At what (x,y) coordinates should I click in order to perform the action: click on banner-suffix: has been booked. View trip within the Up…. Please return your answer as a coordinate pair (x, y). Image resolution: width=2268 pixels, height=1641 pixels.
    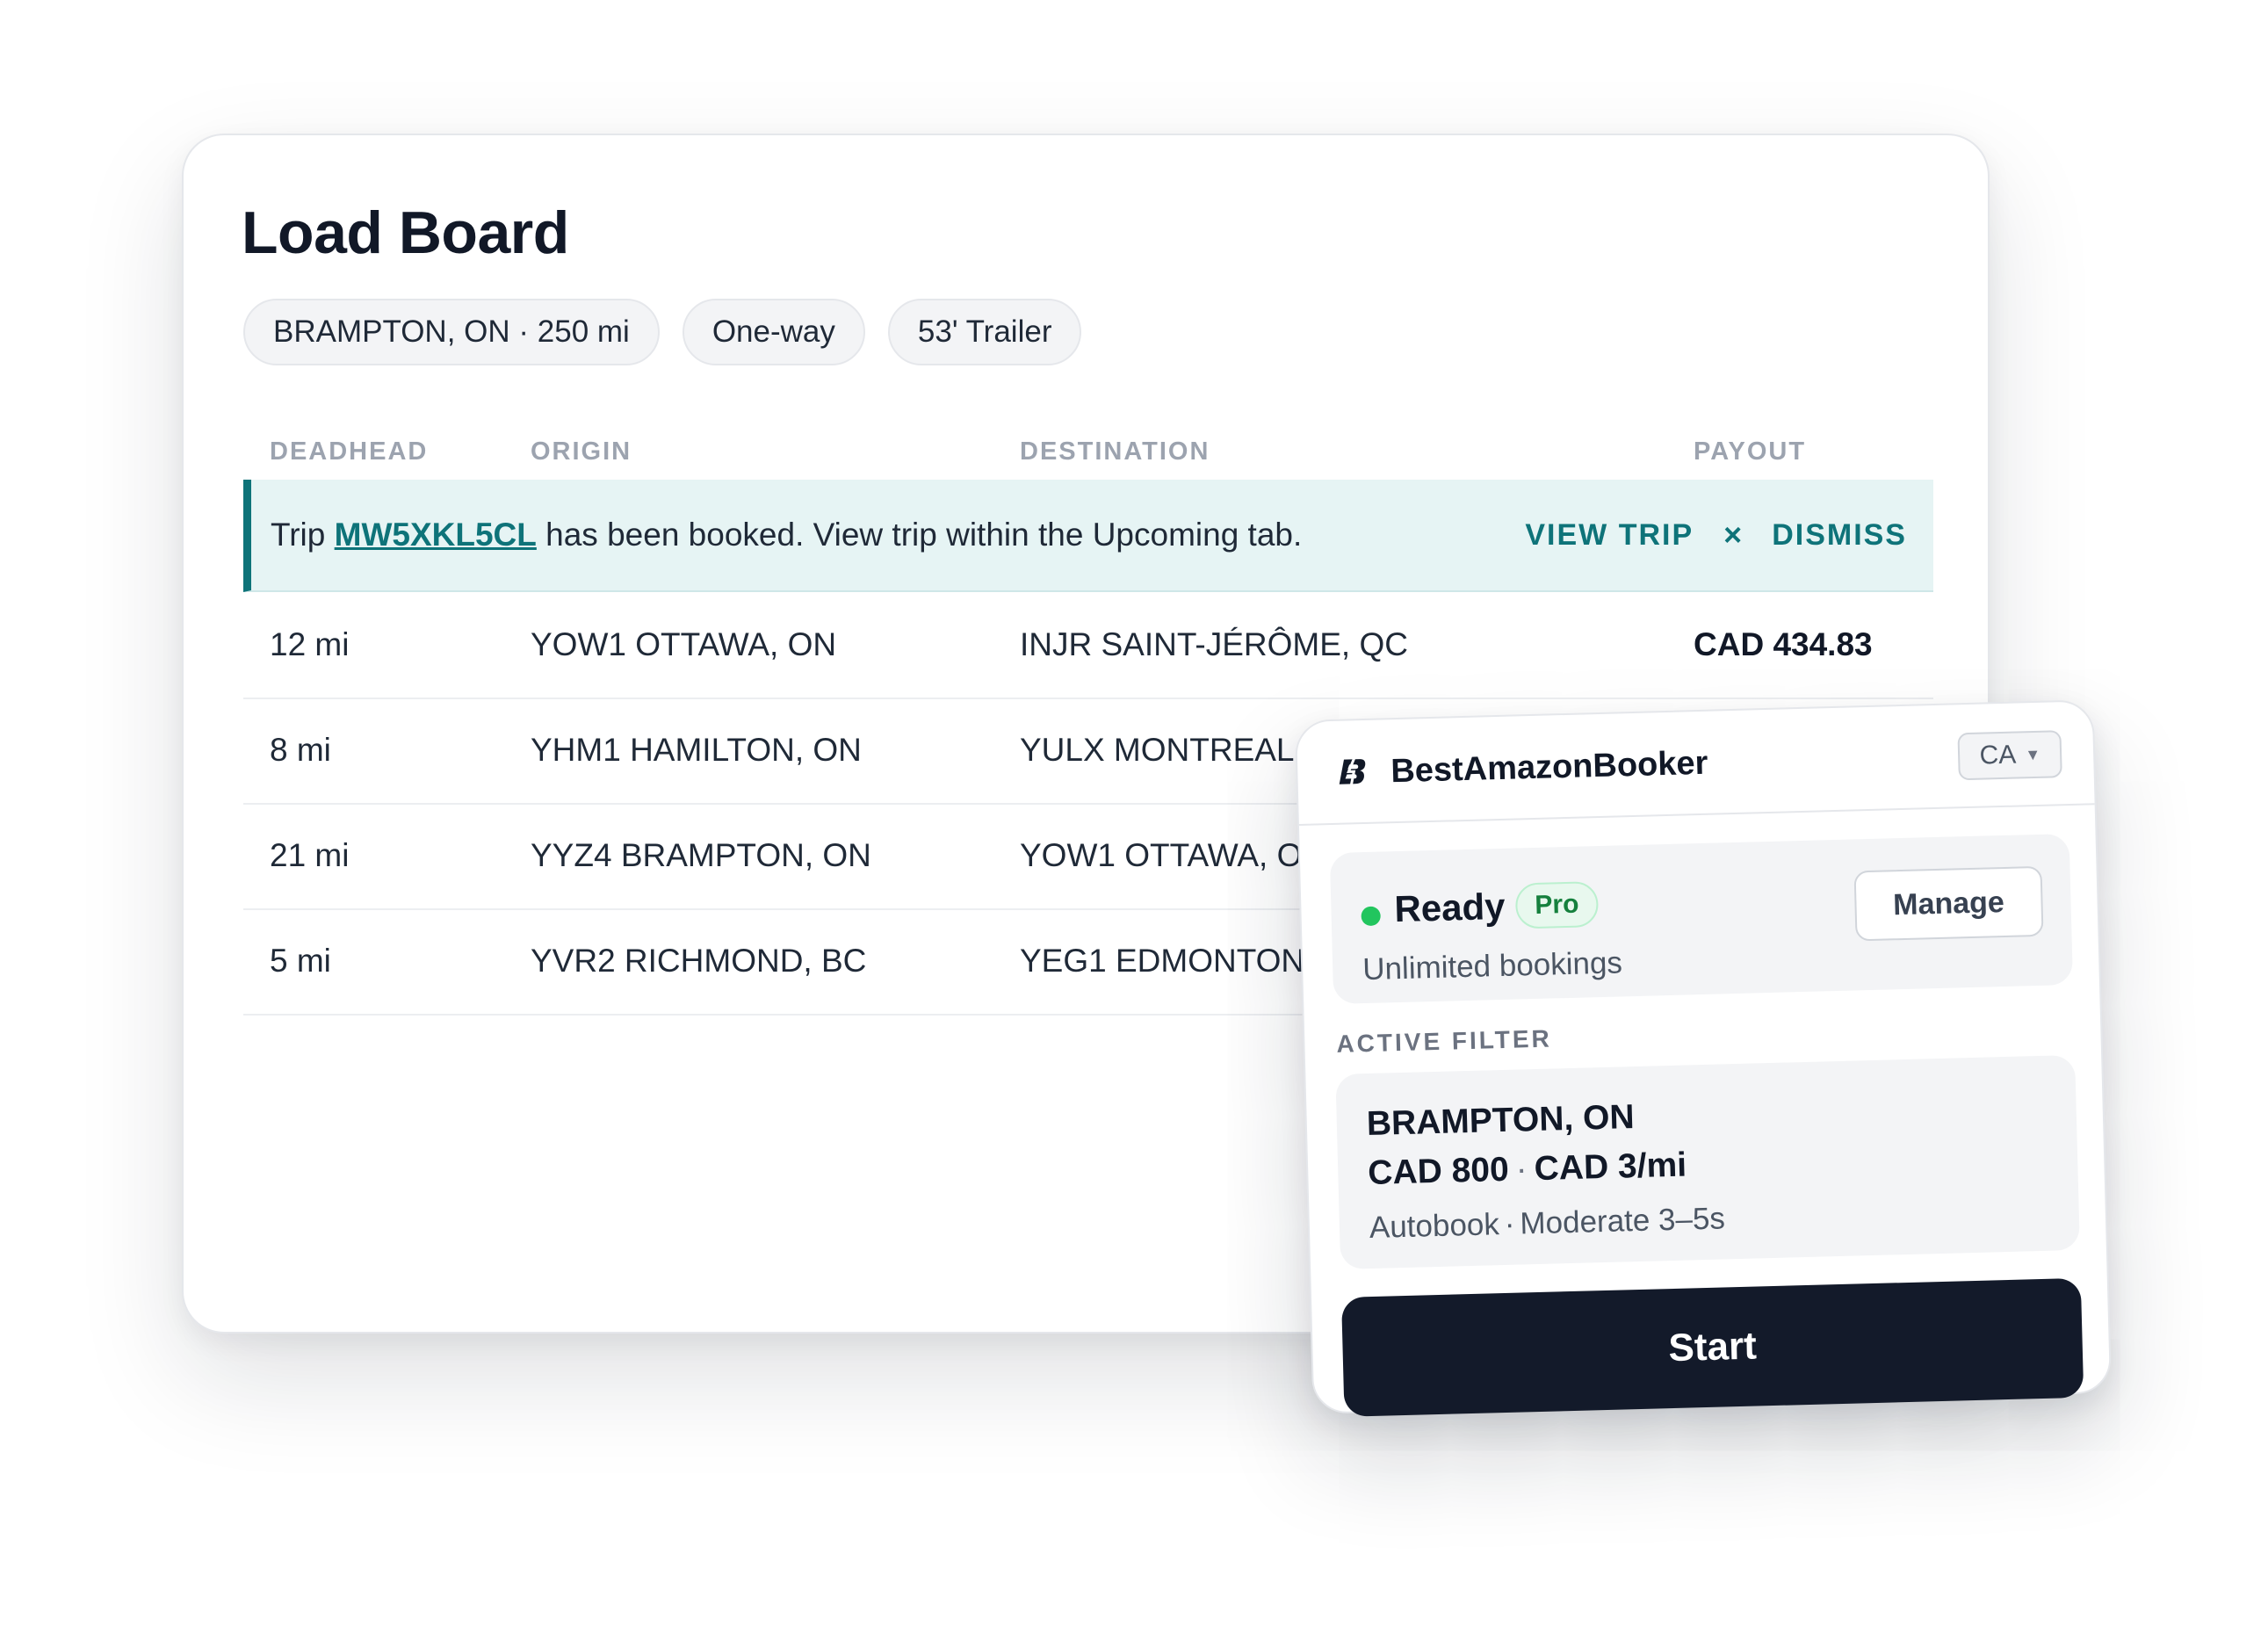
    Looking at the image, I should click on (920, 535).